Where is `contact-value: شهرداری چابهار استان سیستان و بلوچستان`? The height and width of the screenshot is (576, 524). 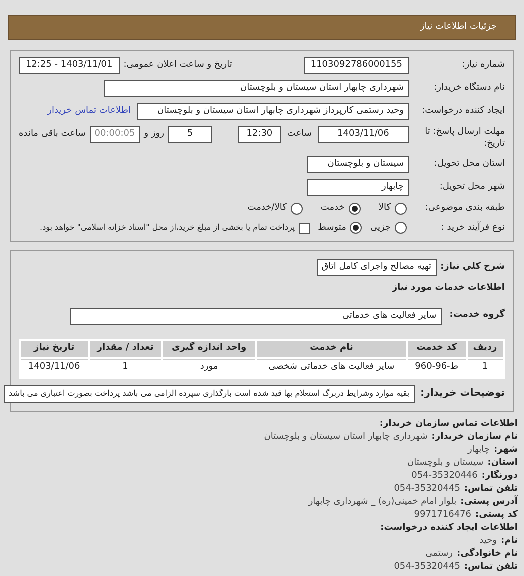
contact-value: شهرداری چابهار استان سیستان و بلوچستان is located at coordinates (346, 437).